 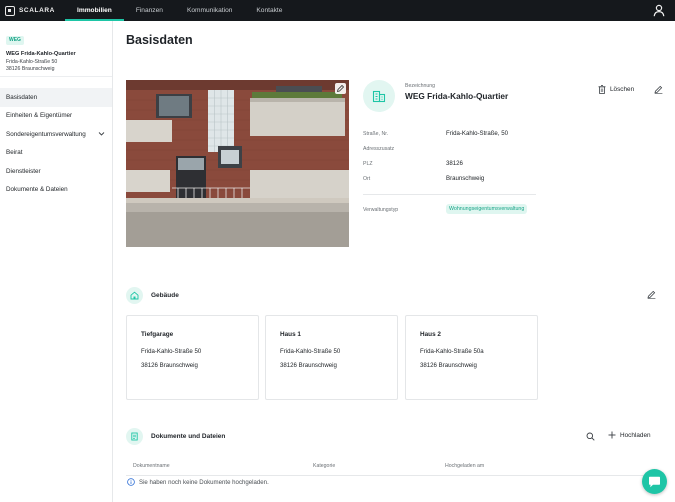 What do you see at coordinates (612, 435) in the screenshot?
I see `plus-icon` at bounding box center [612, 435].